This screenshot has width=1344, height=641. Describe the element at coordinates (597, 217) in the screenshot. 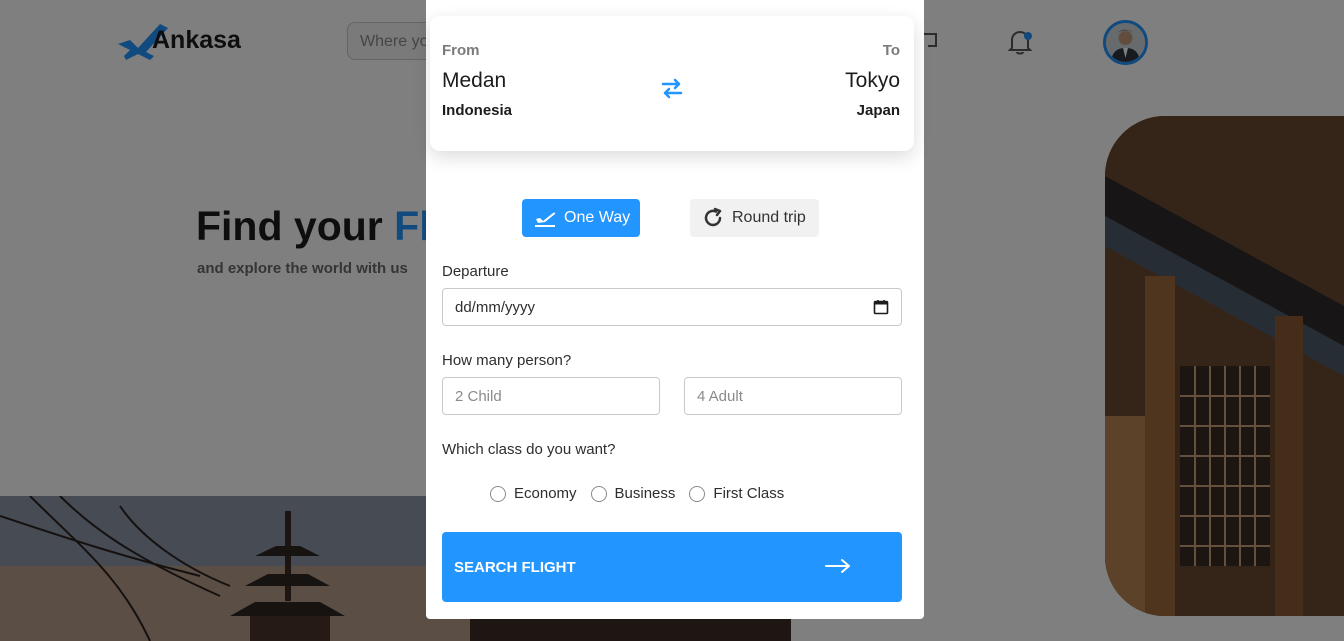

I see `one-way-label: One Way` at that location.